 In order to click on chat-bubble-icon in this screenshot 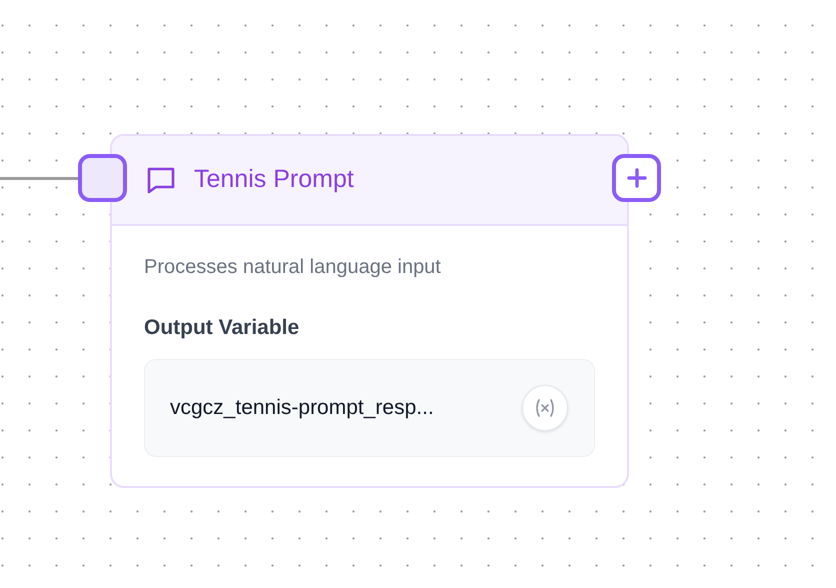, I will do `click(161, 180)`.